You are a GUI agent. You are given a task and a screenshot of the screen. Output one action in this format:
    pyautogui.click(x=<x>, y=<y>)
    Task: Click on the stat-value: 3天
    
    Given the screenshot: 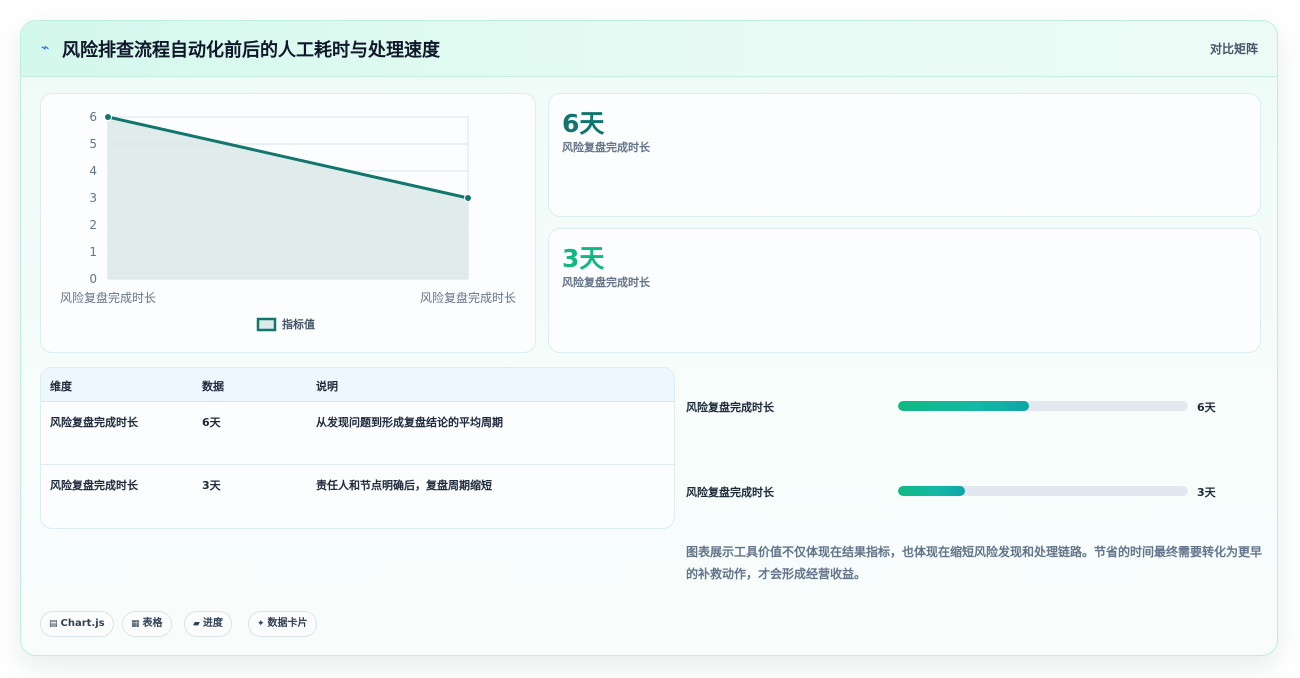 What is the action you would take?
    pyautogui.click(x=583, y=258)
    